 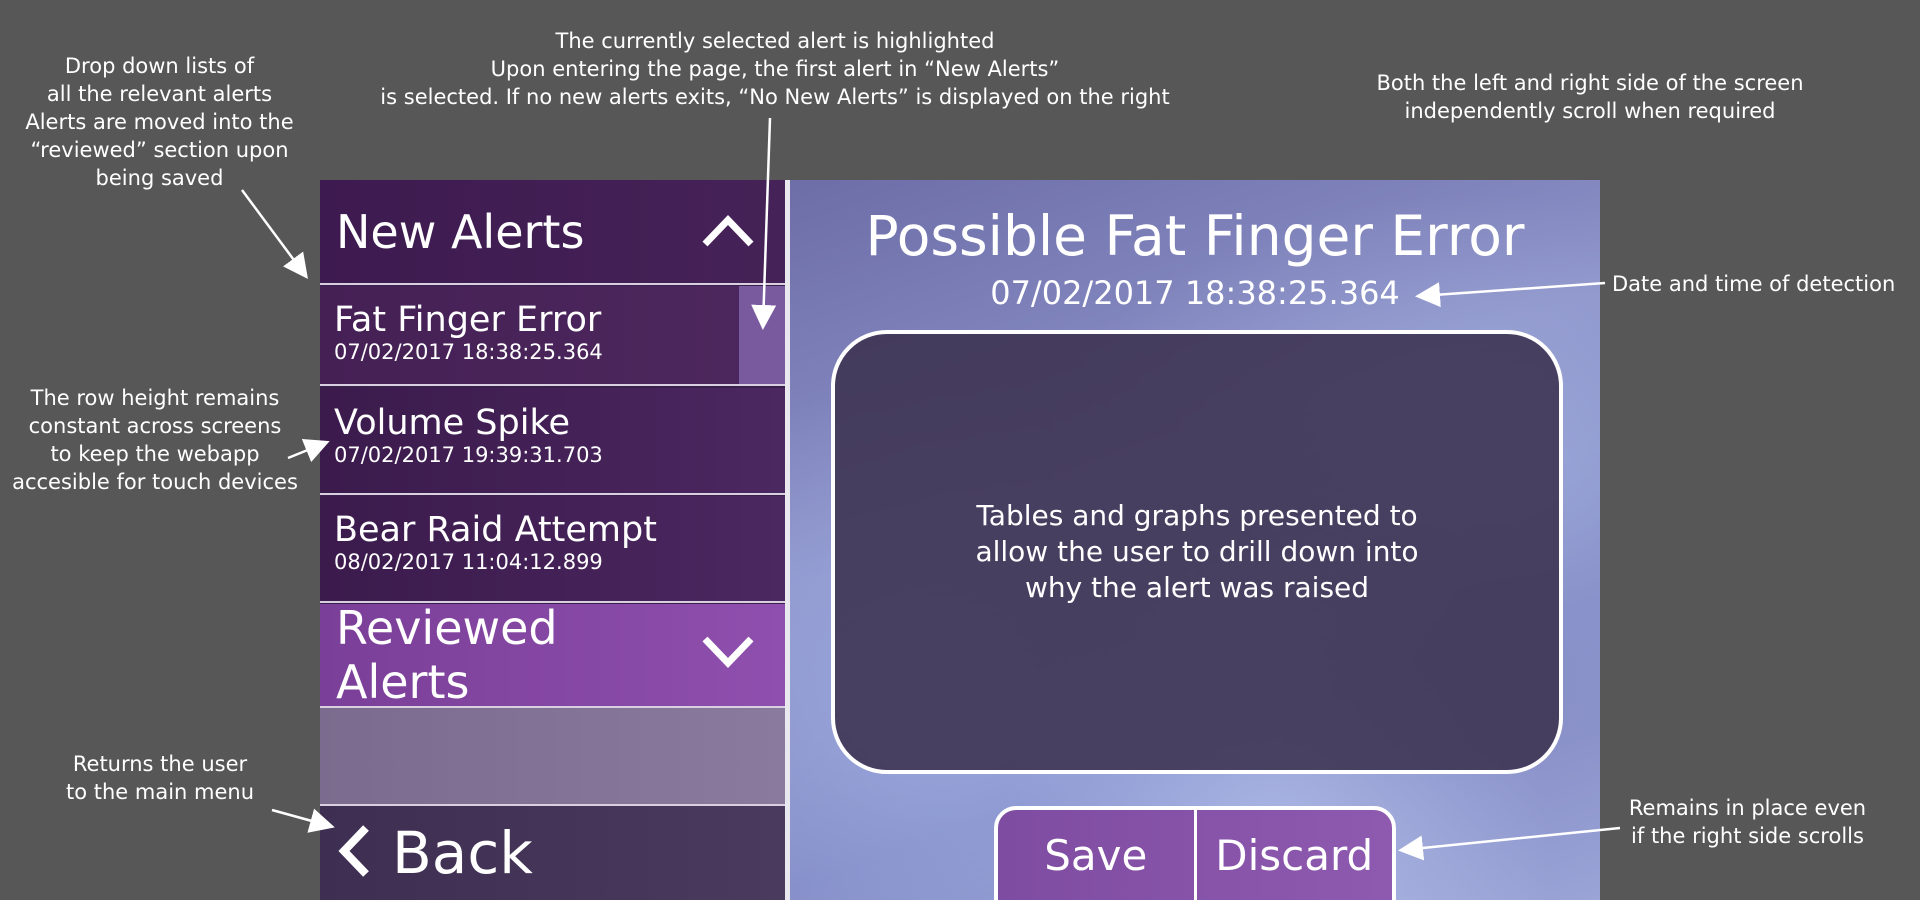 I want to click on arrow-dropdown, so click(x=274, y=234).